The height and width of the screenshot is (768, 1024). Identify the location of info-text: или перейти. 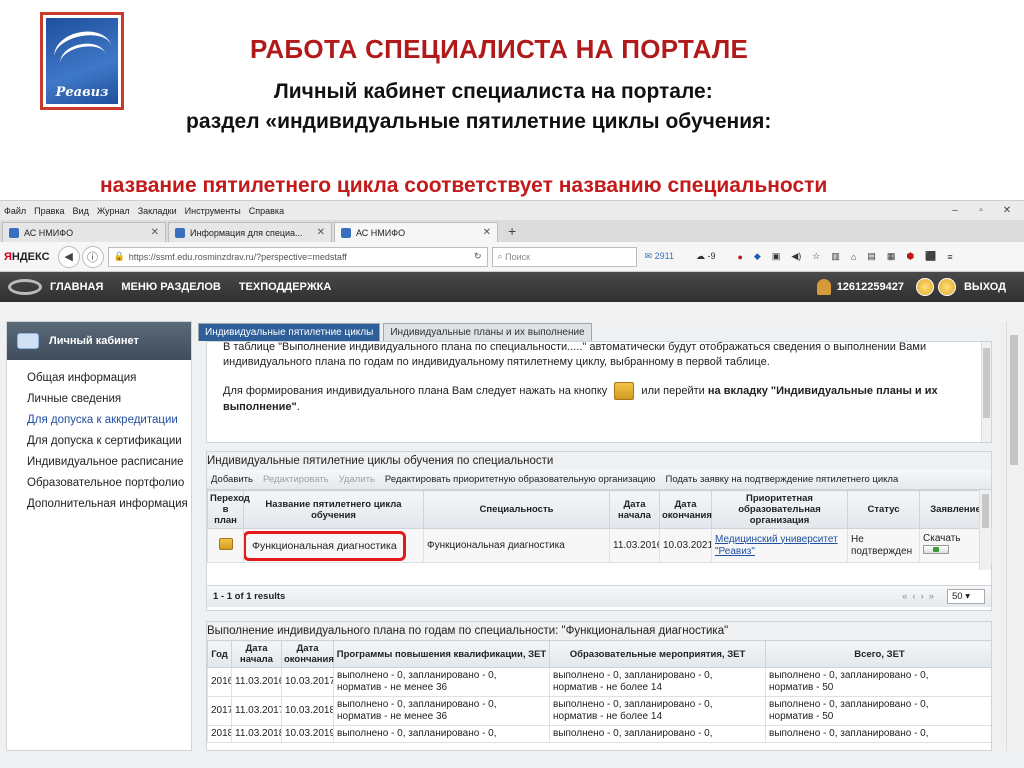
(673, 390).